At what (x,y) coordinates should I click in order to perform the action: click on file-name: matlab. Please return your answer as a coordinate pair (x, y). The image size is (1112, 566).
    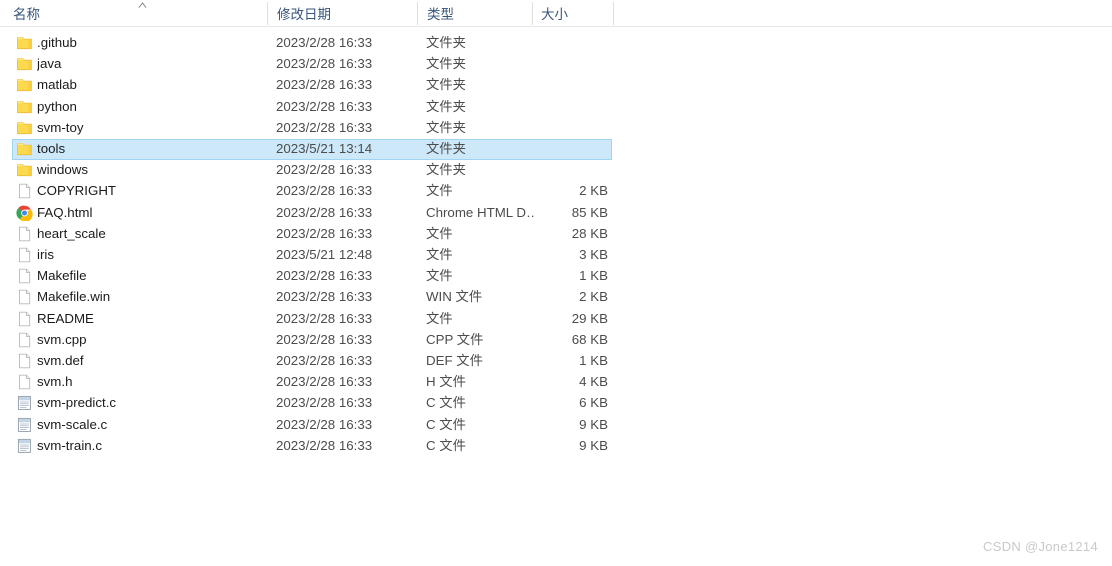
    Looking at the image, I should click on (57, 85).